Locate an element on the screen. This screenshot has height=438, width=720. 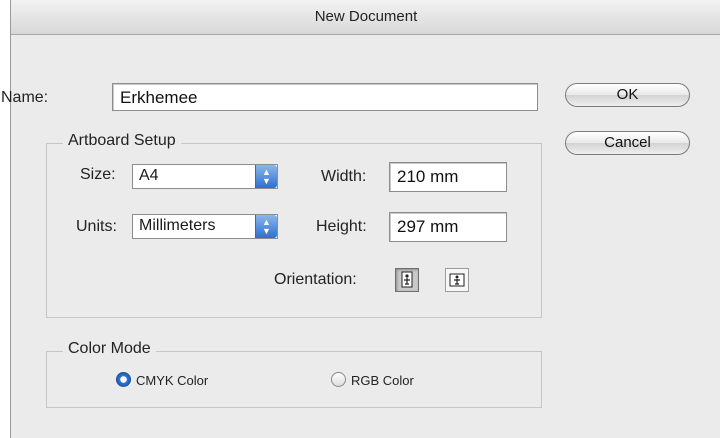
cmyk-radio-label: CMYK Color is located at coordinates (172, 380).